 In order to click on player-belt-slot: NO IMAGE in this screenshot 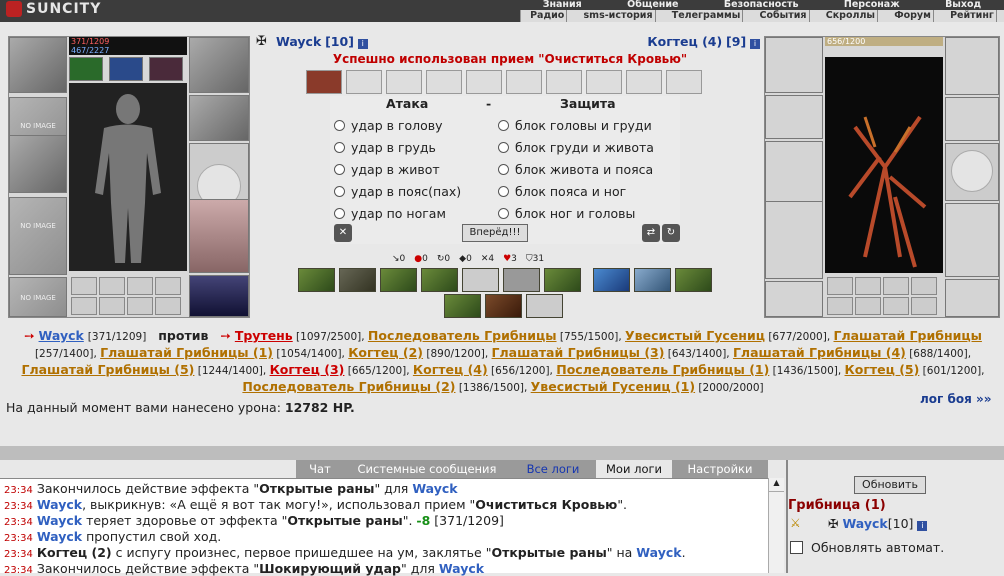, I will do `click(38, 297)`.